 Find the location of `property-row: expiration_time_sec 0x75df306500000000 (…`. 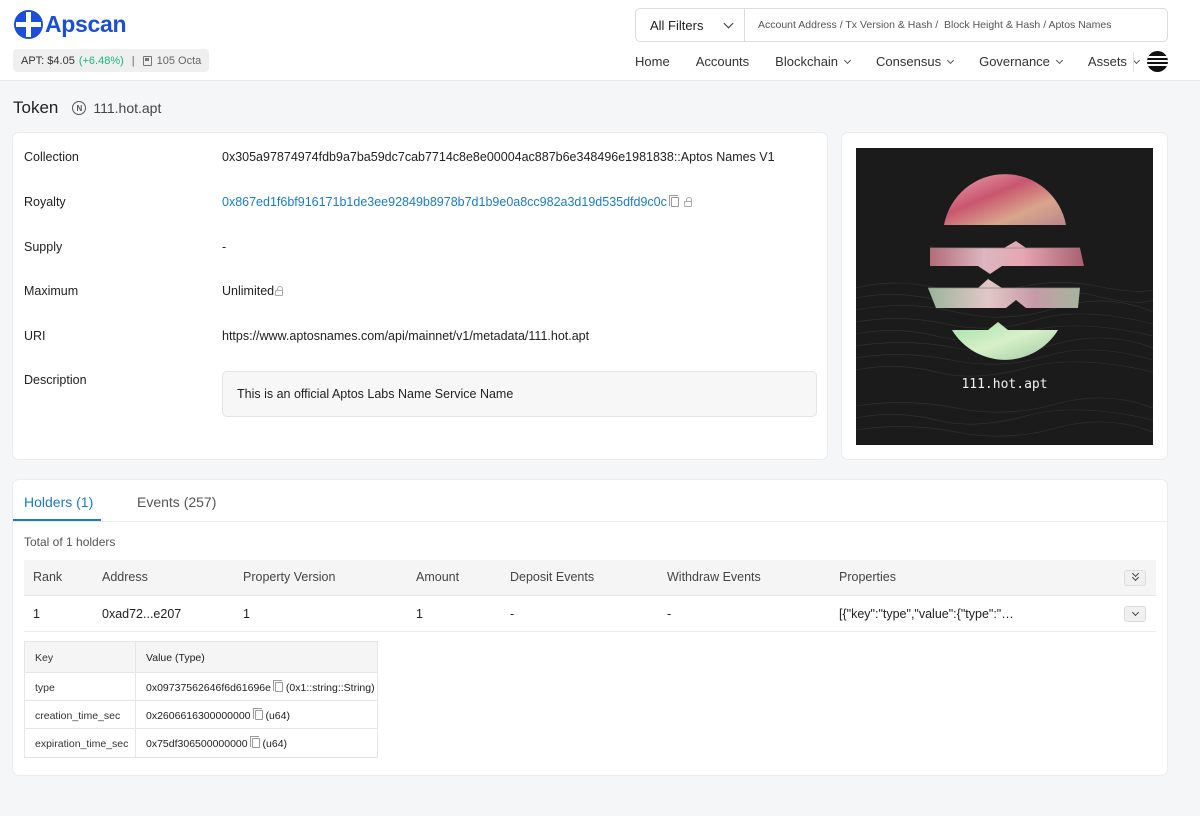

property-row: expiration_time_sec 0x75df306500000000 (… is located at coordinates (201, 743).